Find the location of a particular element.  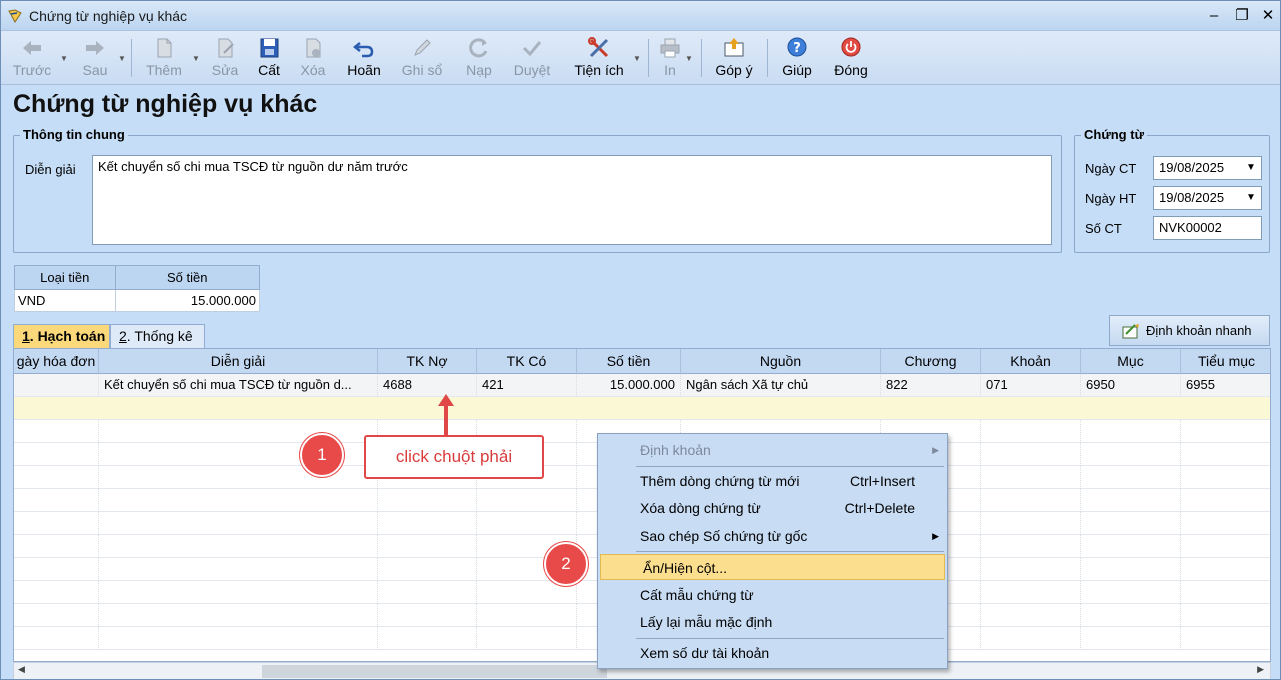

restore-button: ❐ is located at coordinates (1242, 16).